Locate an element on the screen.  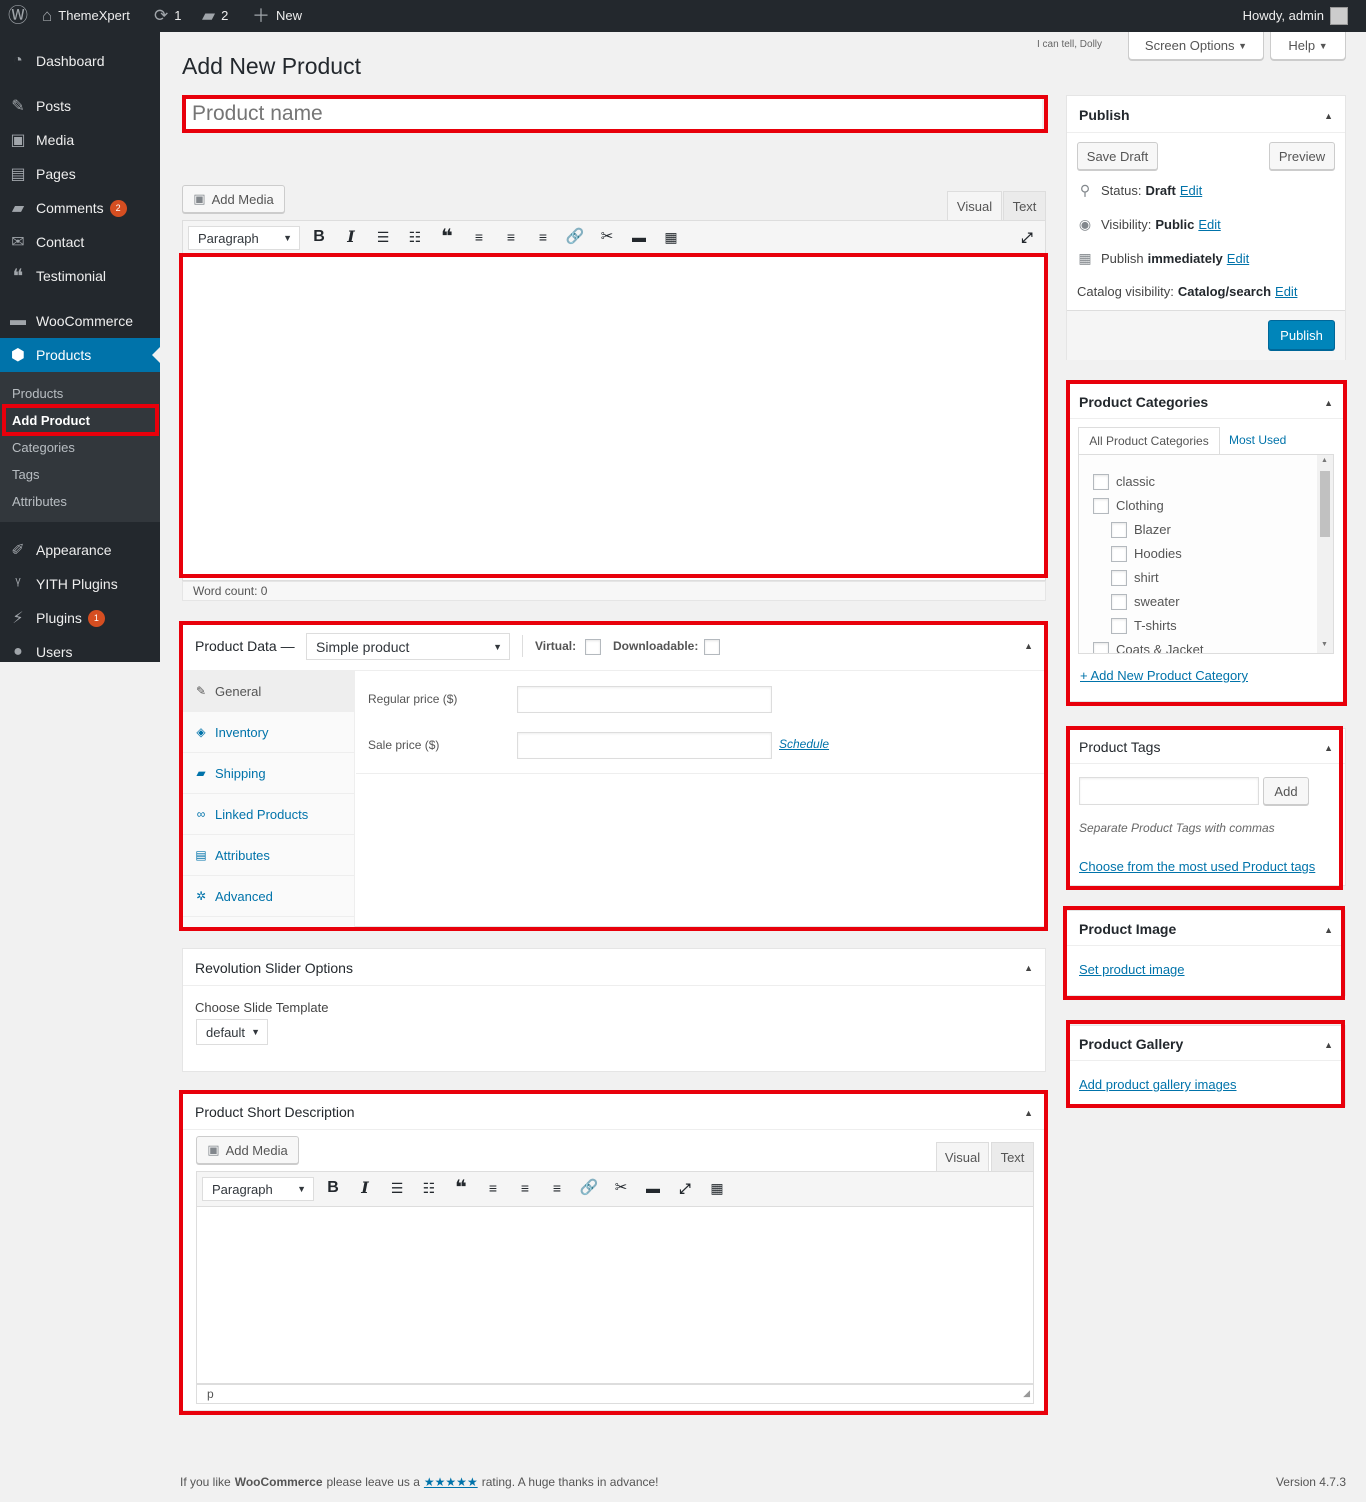
save-draft-button: Save Draft is located at coordinates (1117, 156).